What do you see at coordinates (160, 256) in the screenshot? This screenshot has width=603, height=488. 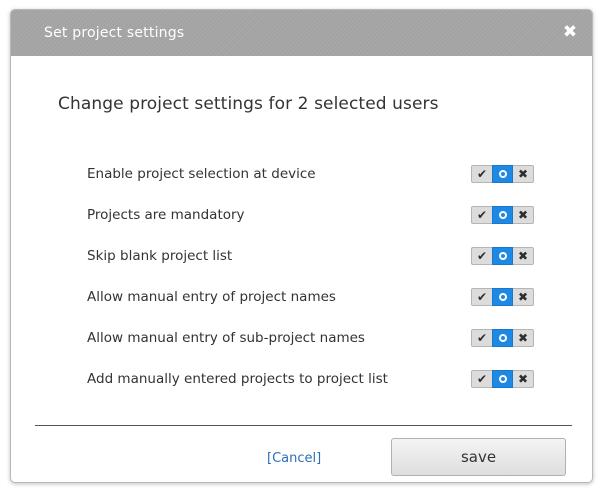 I see `option-label: Skip blank project list` at bounding box center [160, 256].